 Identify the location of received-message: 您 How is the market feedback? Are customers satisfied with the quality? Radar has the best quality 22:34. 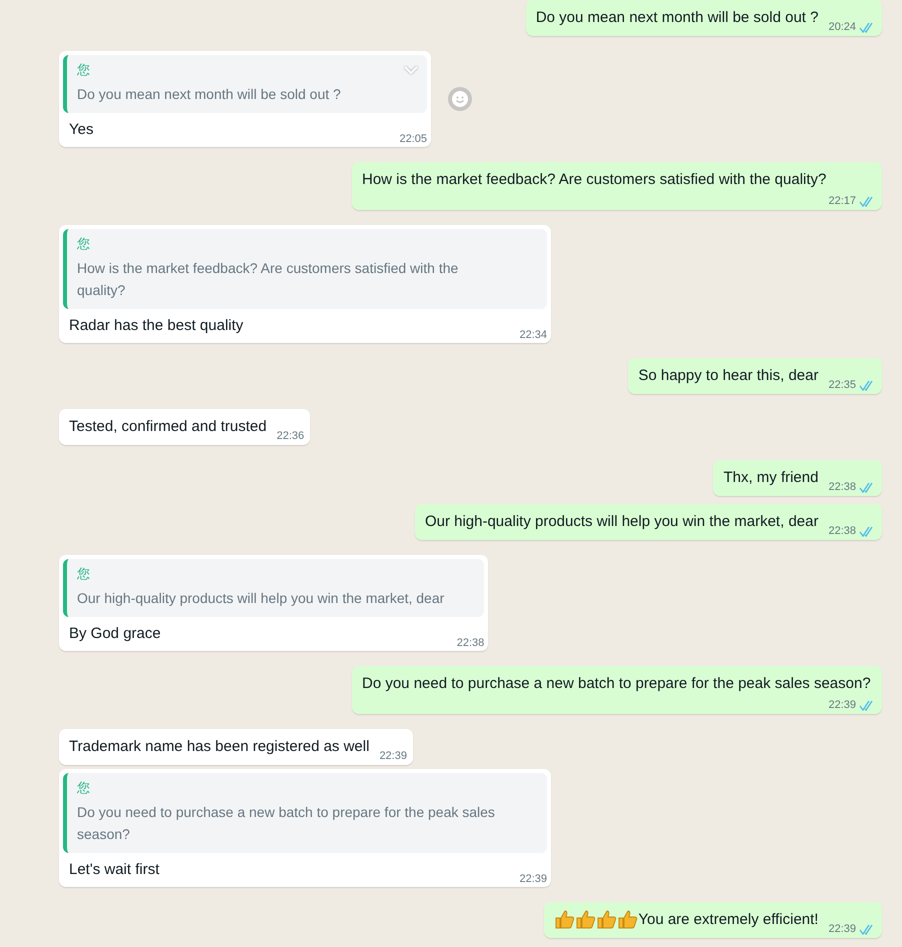
(305, 284).